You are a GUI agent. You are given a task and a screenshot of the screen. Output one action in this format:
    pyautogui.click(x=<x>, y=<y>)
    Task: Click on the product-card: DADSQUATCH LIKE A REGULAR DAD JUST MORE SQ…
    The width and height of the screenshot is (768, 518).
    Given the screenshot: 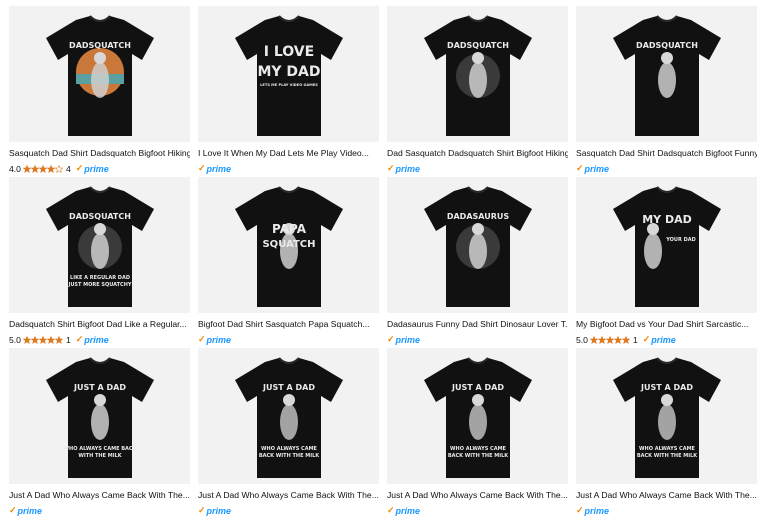 What is the action you would take?
    pyautogui.click(x=99, y=262)
    